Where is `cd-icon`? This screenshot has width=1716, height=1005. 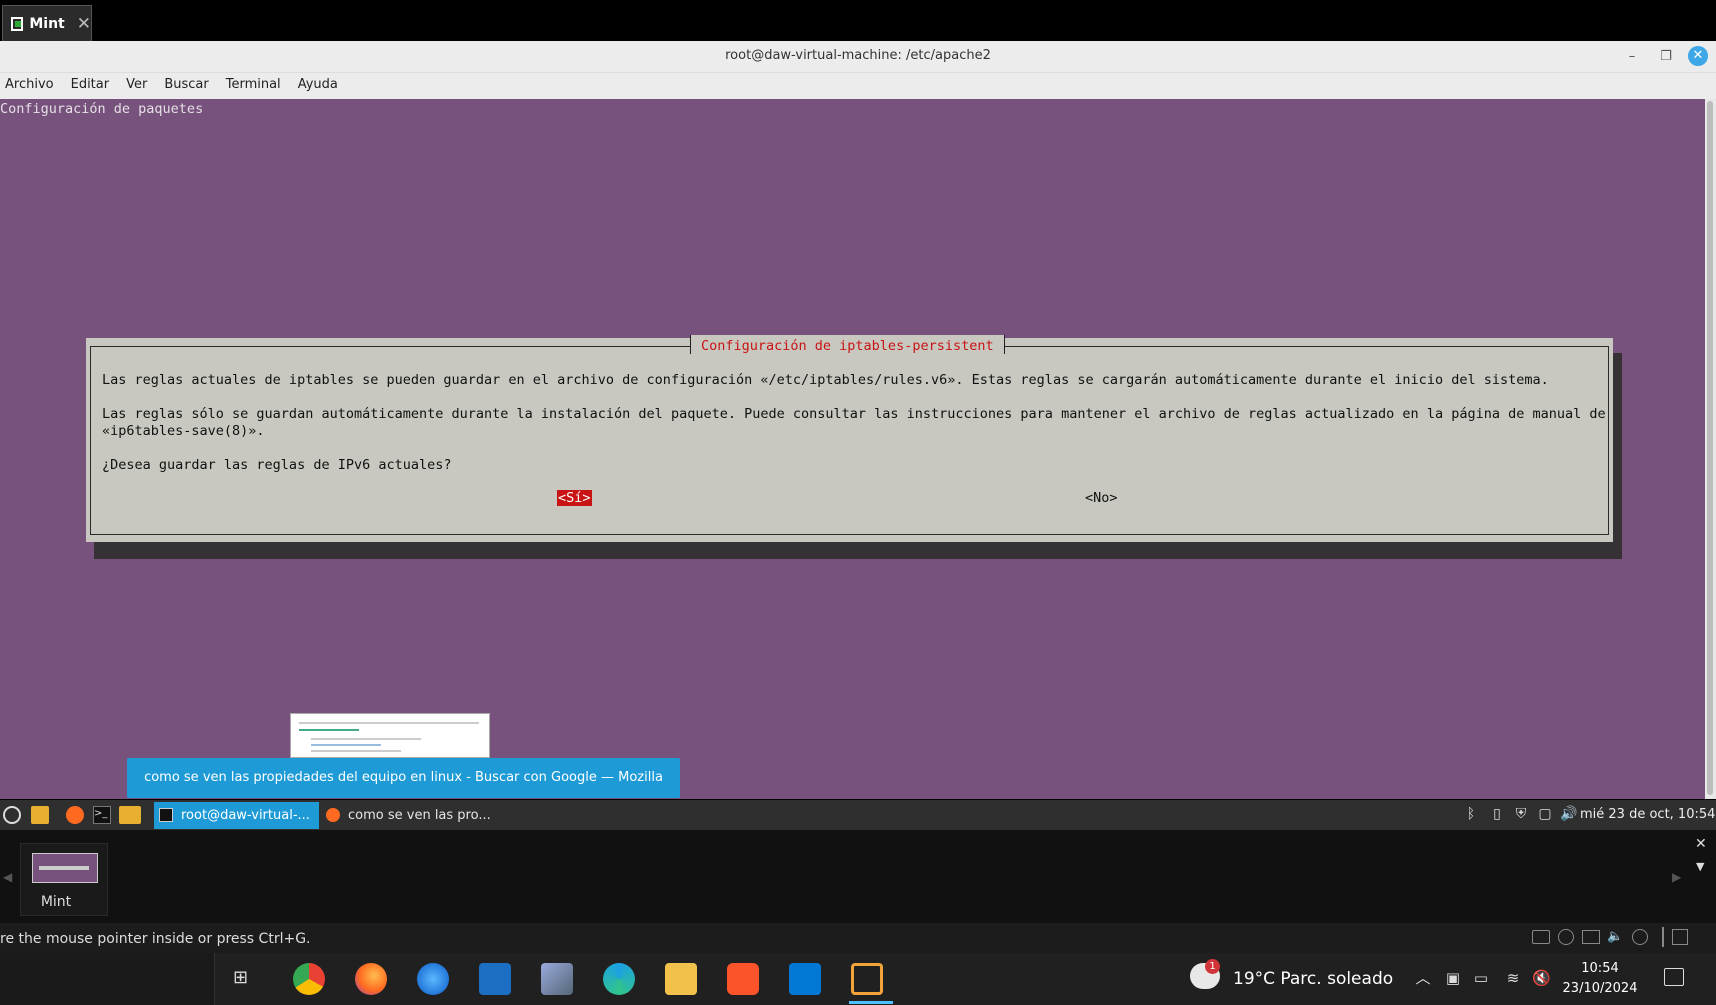 cd-icon is located at coordinates (1566, 937).